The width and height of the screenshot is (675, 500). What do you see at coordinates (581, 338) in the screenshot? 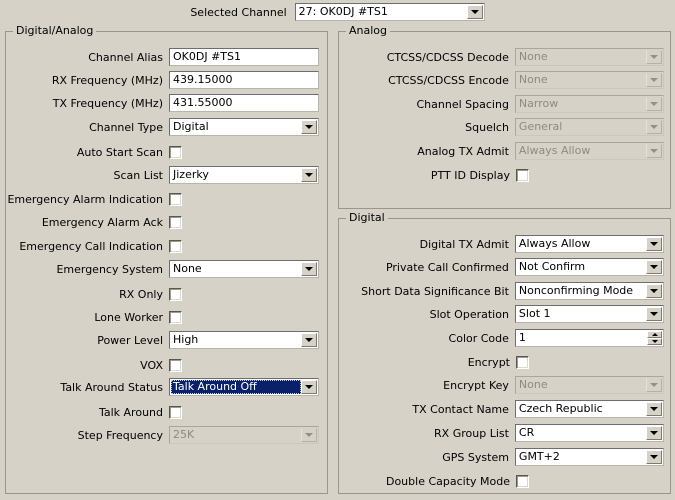
I see `color-code-value: 1` at bounding box center [581, 338].